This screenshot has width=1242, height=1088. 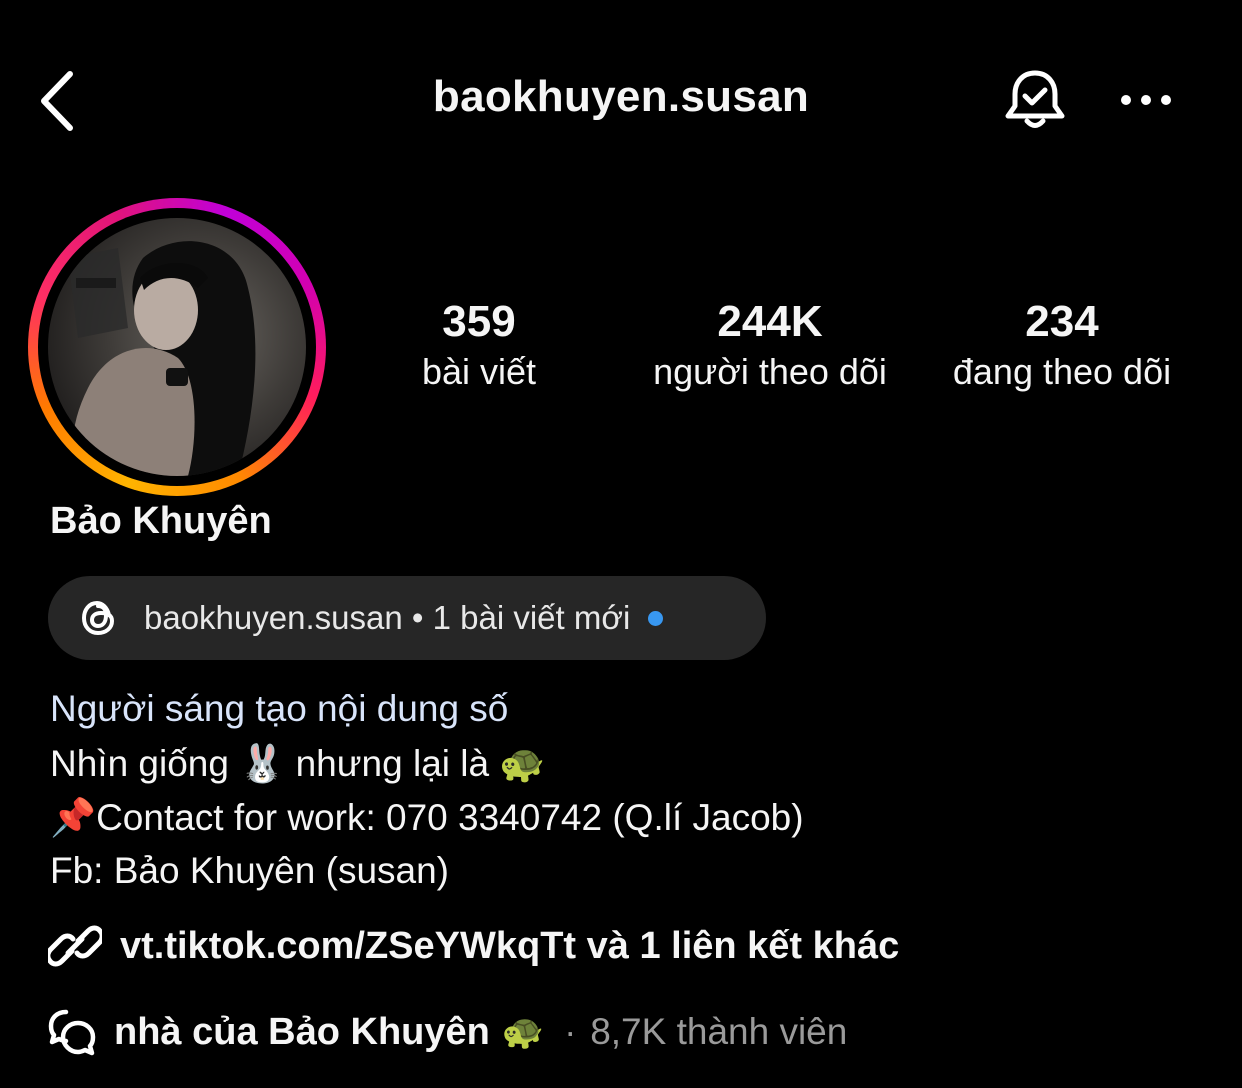 I want to click on posts-label: bài viết, so click(x=479, y=371).